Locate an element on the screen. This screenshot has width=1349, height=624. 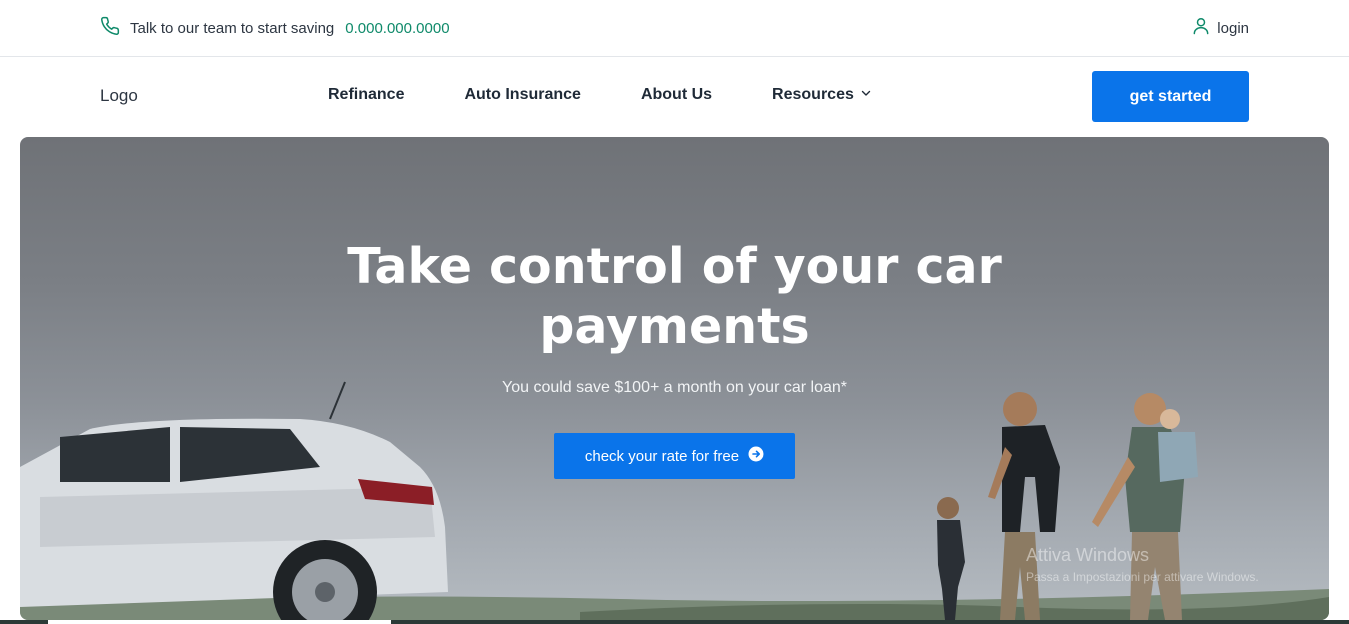
get-started-button: get started is located at coordinates (1170, 96).